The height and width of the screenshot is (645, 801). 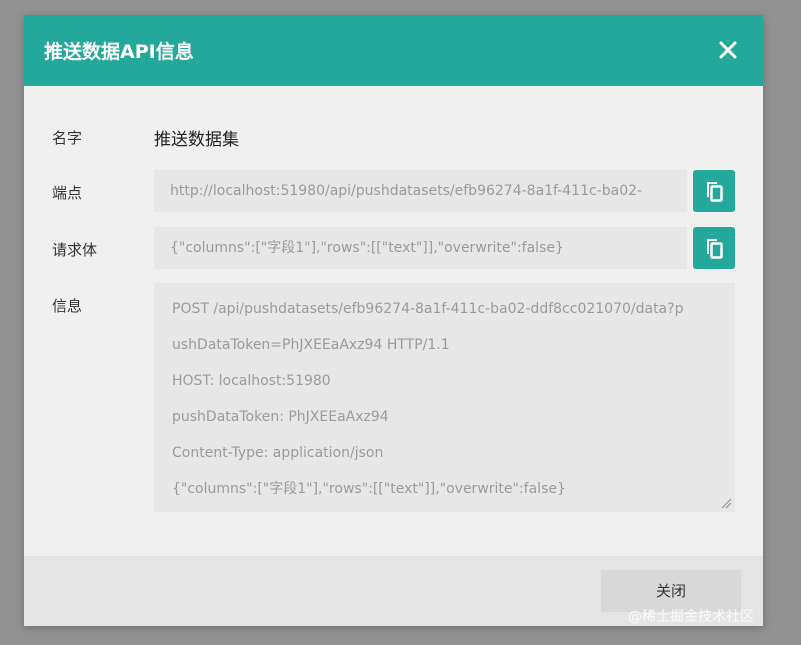 I want to click on info-line: ushDataToken=PhJXEEaAxz94 HTTP/1.1, so click(x=311, y=345).